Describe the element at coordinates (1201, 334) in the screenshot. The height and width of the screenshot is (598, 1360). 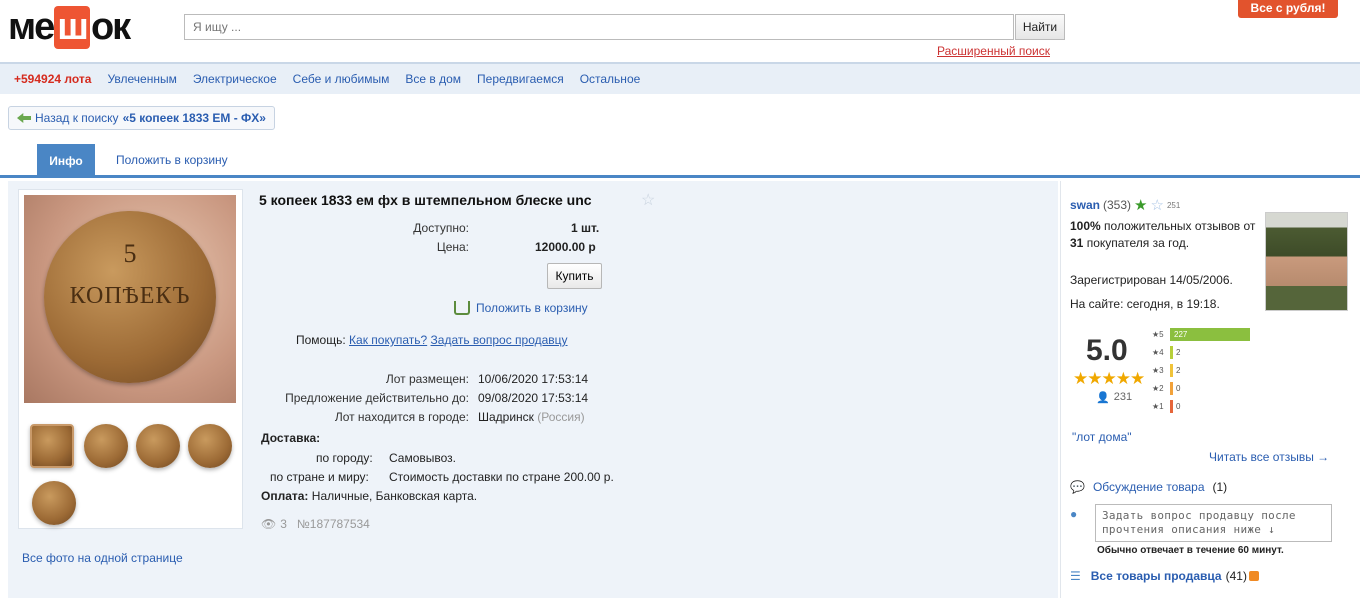
I see `rating-row-5: ★5 227` at that location.